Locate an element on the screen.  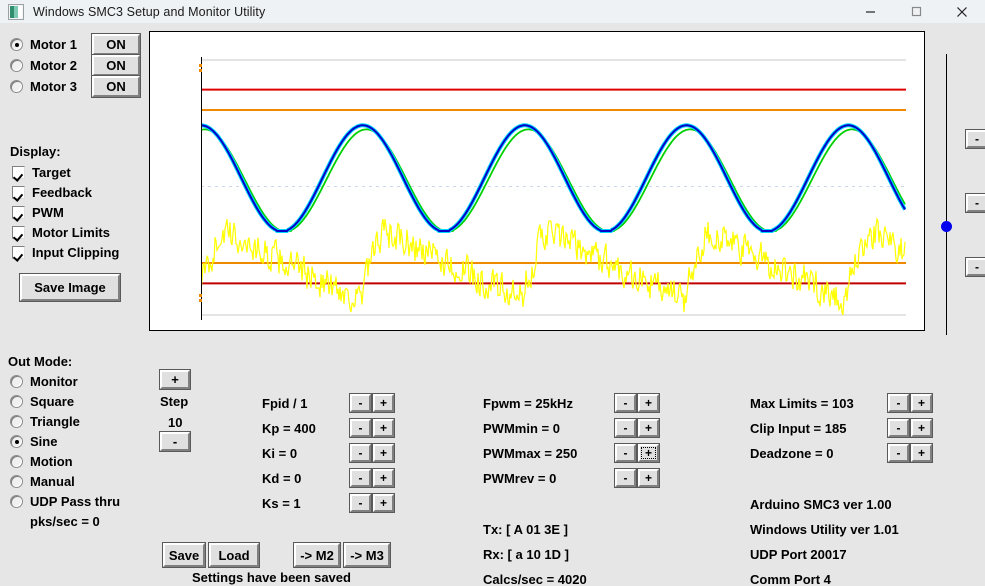
motor-1-on-button: ON is located at coordinates (116, 44).